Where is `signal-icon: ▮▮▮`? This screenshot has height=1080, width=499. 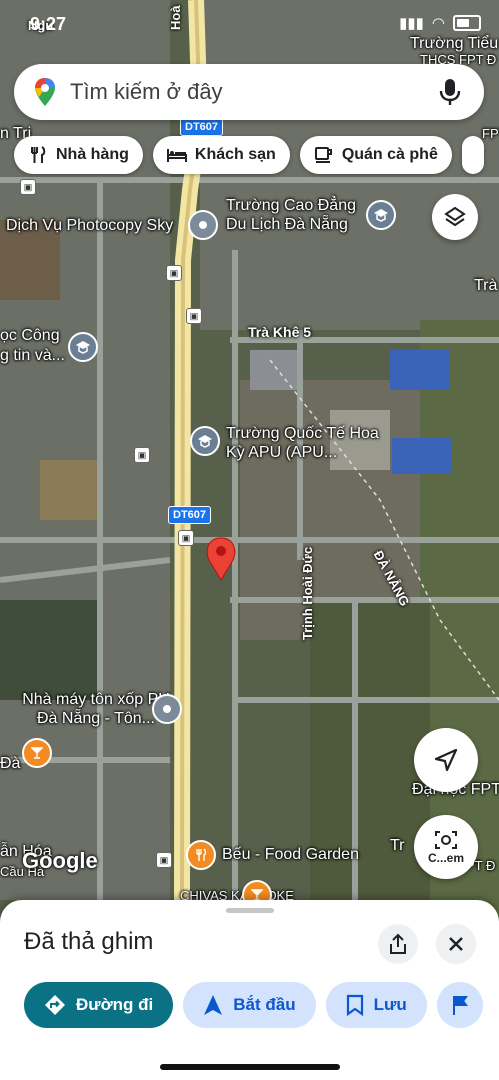 signal-icon: ▮▮▮ is located at coordinates (411, 23).